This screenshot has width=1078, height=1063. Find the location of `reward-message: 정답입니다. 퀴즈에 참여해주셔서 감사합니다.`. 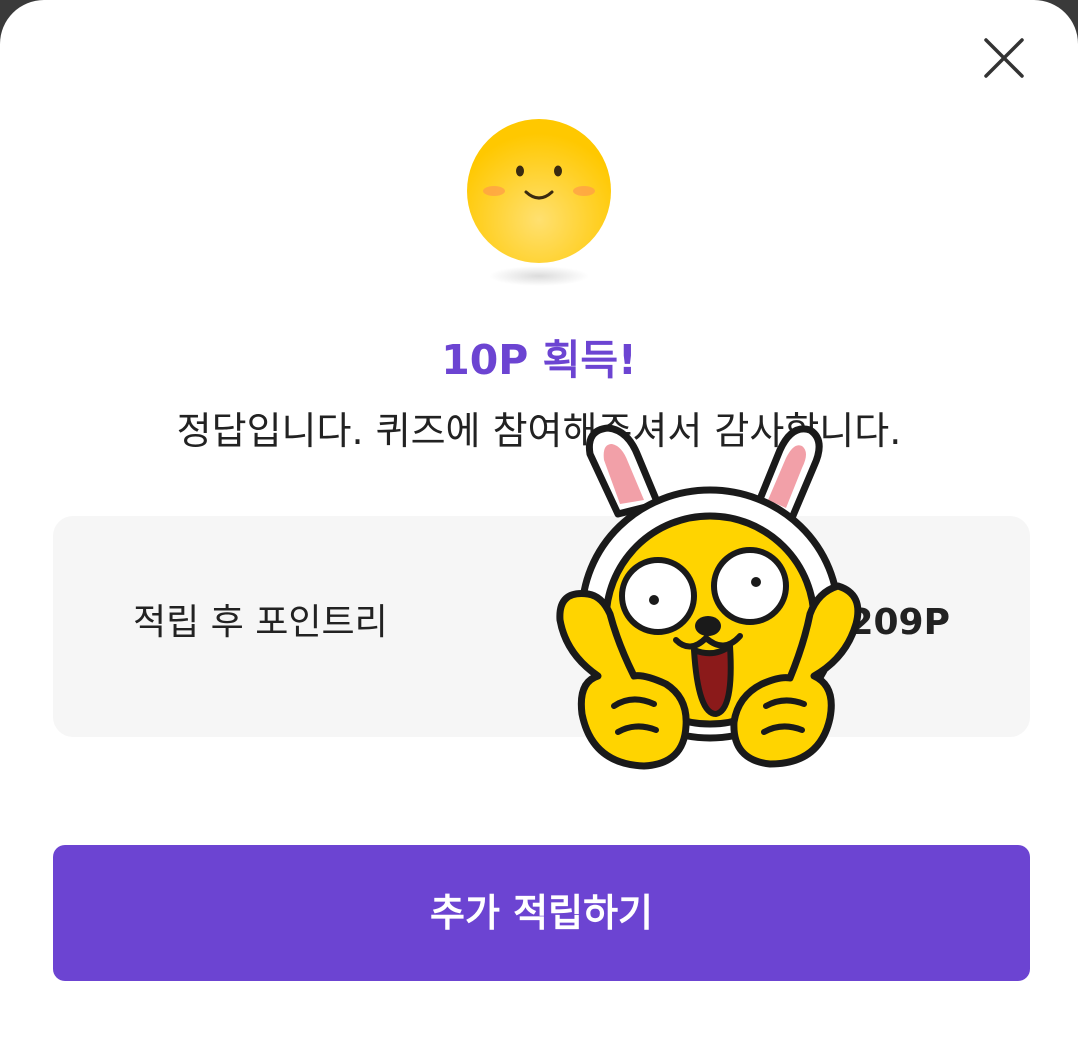

reward-message: 정답입니다. 퀴즈에 참여해주셔서 감사합니다. is located at coordinates (539, 431).